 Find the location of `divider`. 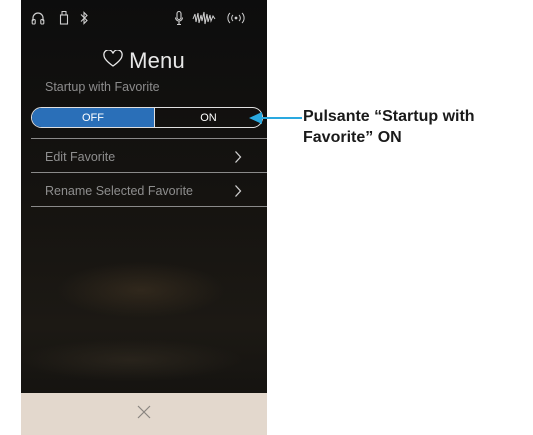

divider is located at coordinates (149, 206).